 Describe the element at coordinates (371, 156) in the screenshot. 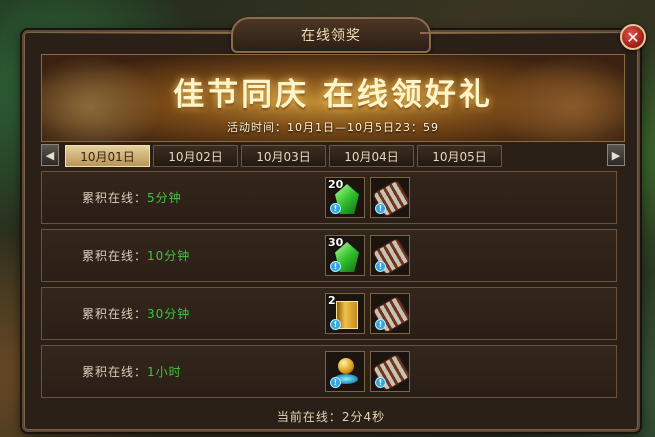

I see `tab-oct-04: 10月04日` at that location.